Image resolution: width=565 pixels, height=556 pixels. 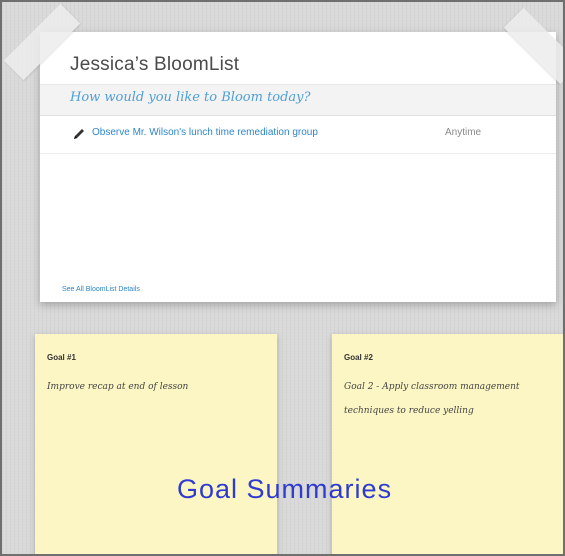 I want to click on pencil-icon, so click(x=79, y=134).